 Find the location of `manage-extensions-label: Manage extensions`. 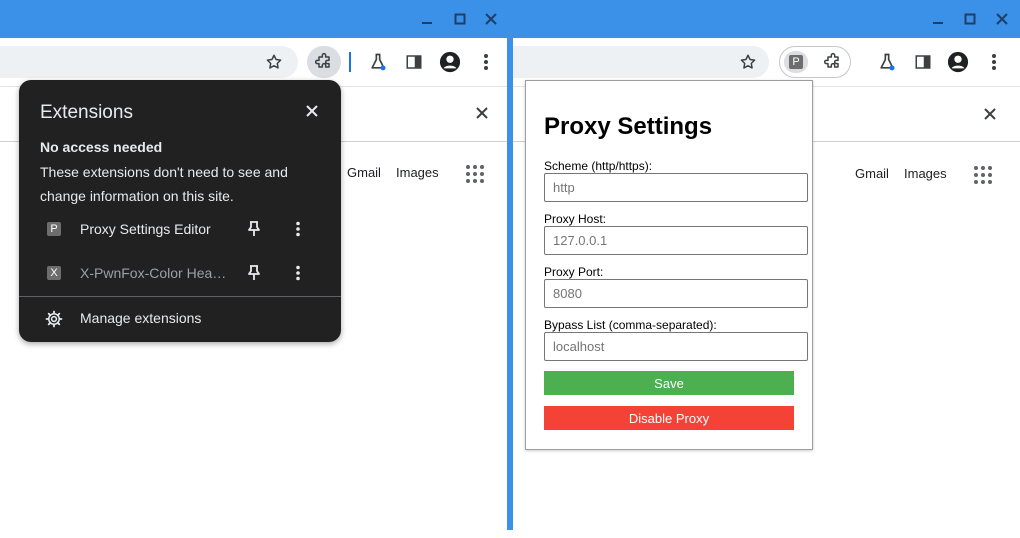

manage-extensions-label: Manage extensions is located at coordinates (141, 318).